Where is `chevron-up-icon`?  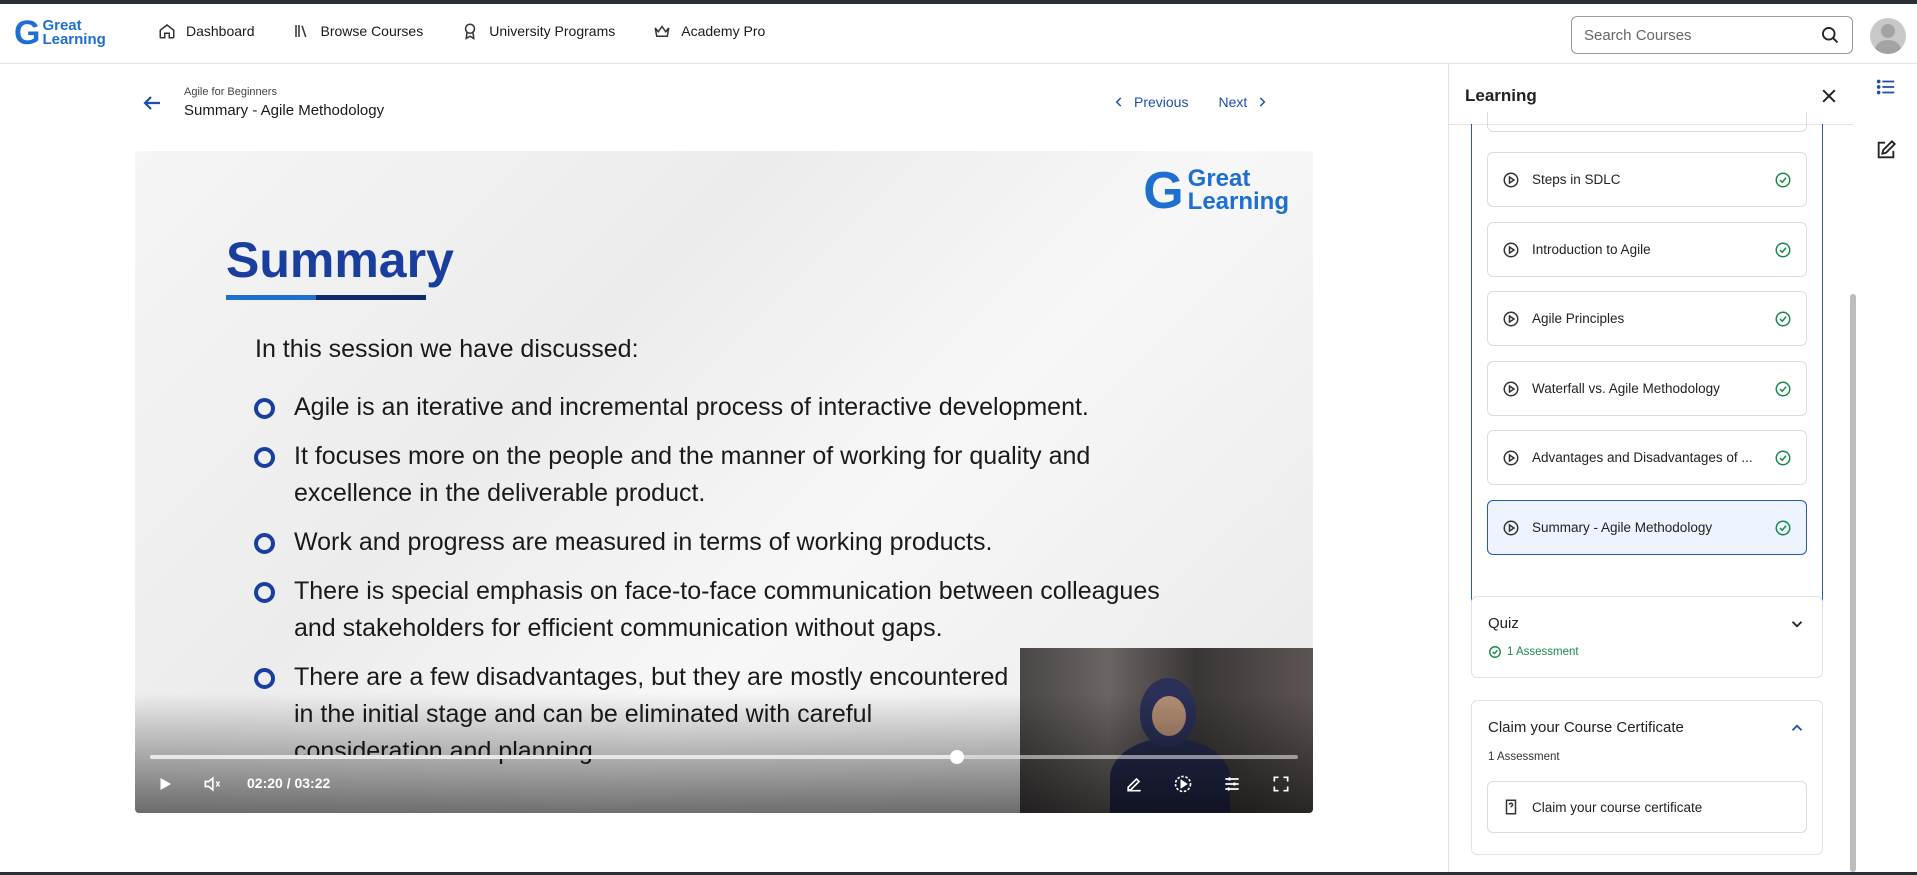 chevron-up-icon is located at coordinates (1797, 728).